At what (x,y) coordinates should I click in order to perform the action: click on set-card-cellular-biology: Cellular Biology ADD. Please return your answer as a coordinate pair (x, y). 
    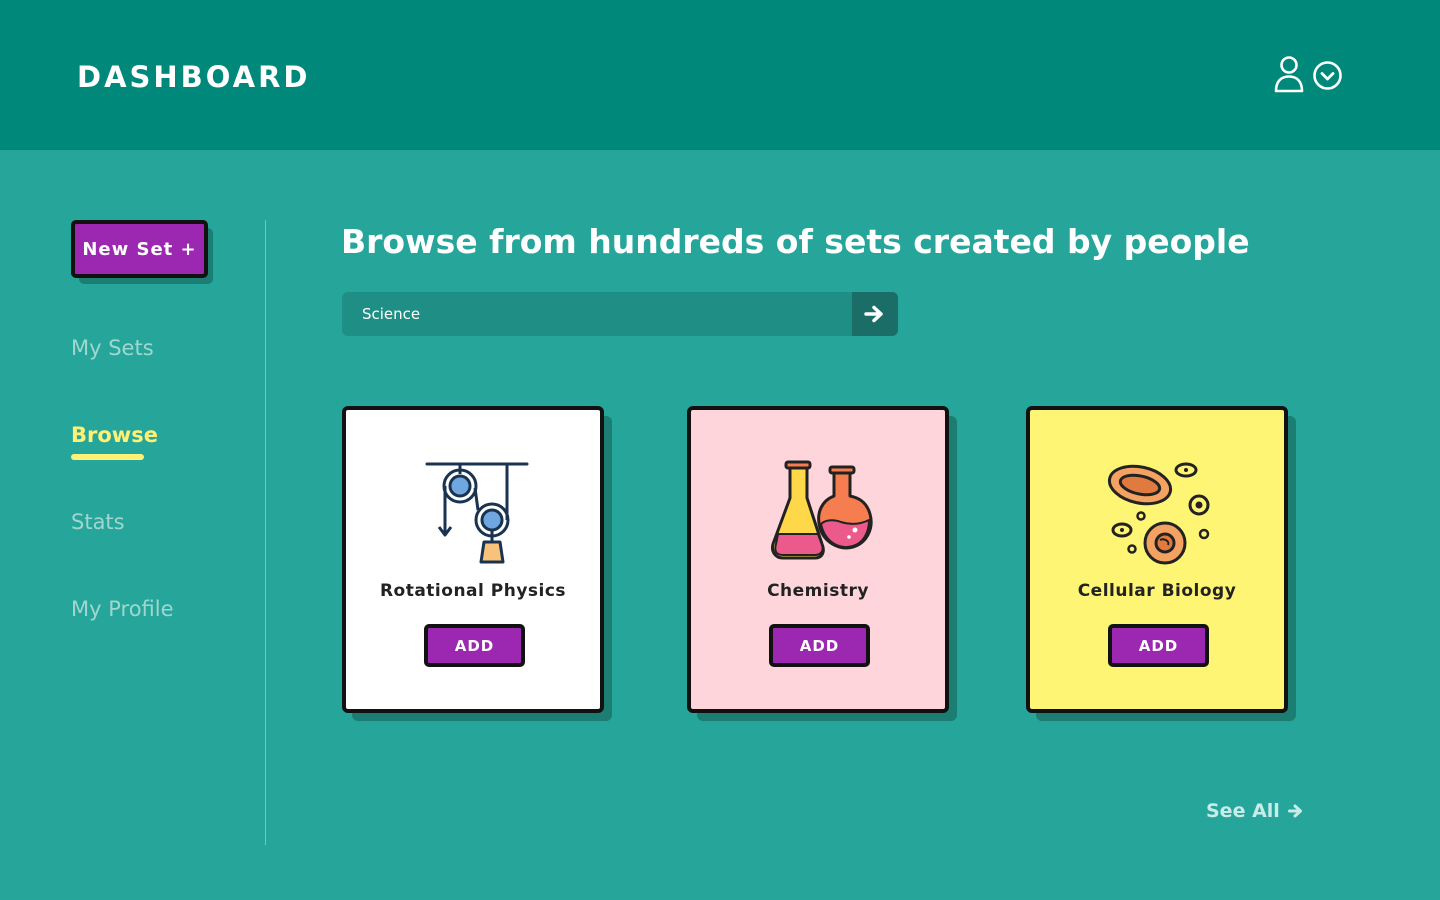
    Looking at the image, I should click on (1161, 563).